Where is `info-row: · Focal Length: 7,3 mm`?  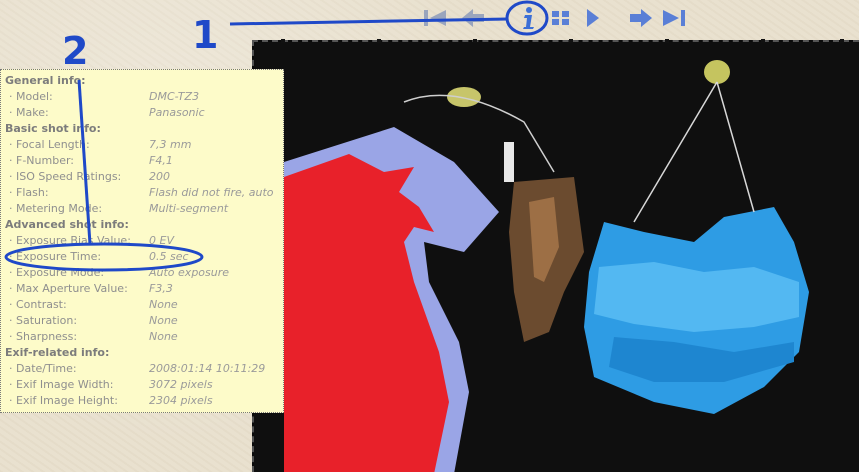 info-row: · Focal Length: 7,3 mm is located at coordinates (142, 145).